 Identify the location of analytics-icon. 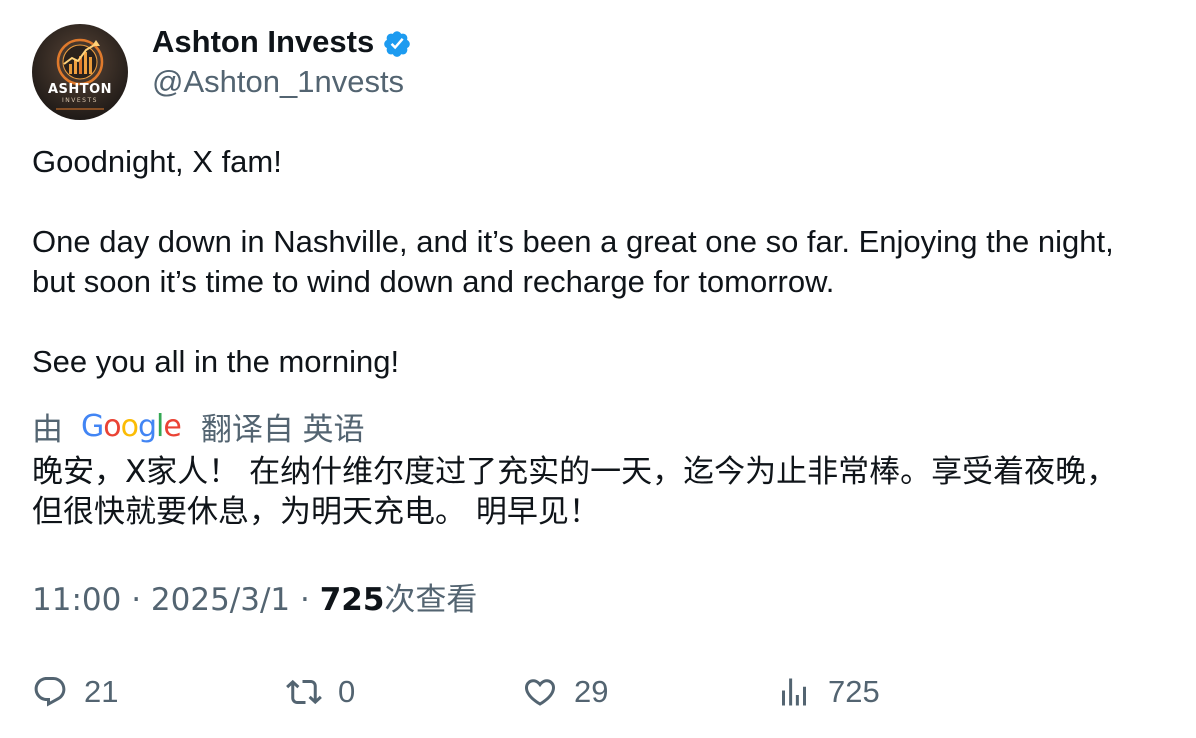
(794, 692).